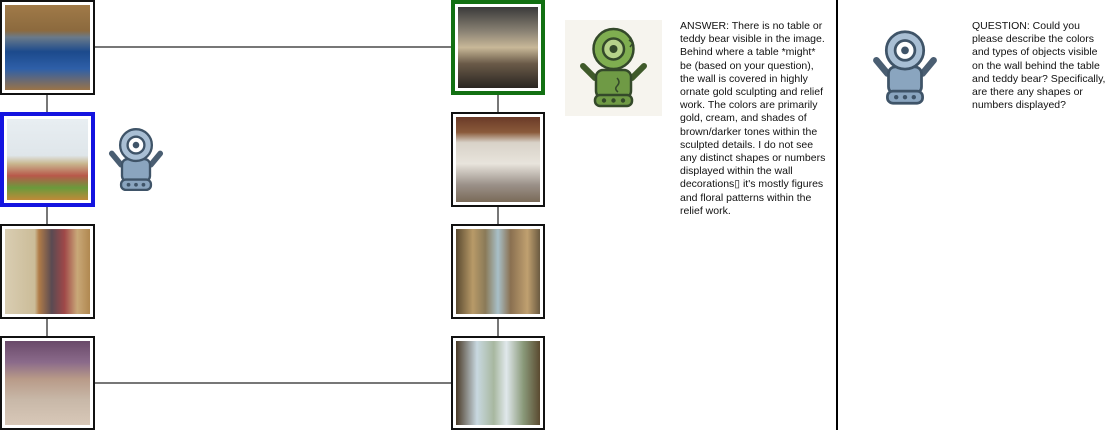  I want to click on ornate-hall-photo, so click(498, 47).